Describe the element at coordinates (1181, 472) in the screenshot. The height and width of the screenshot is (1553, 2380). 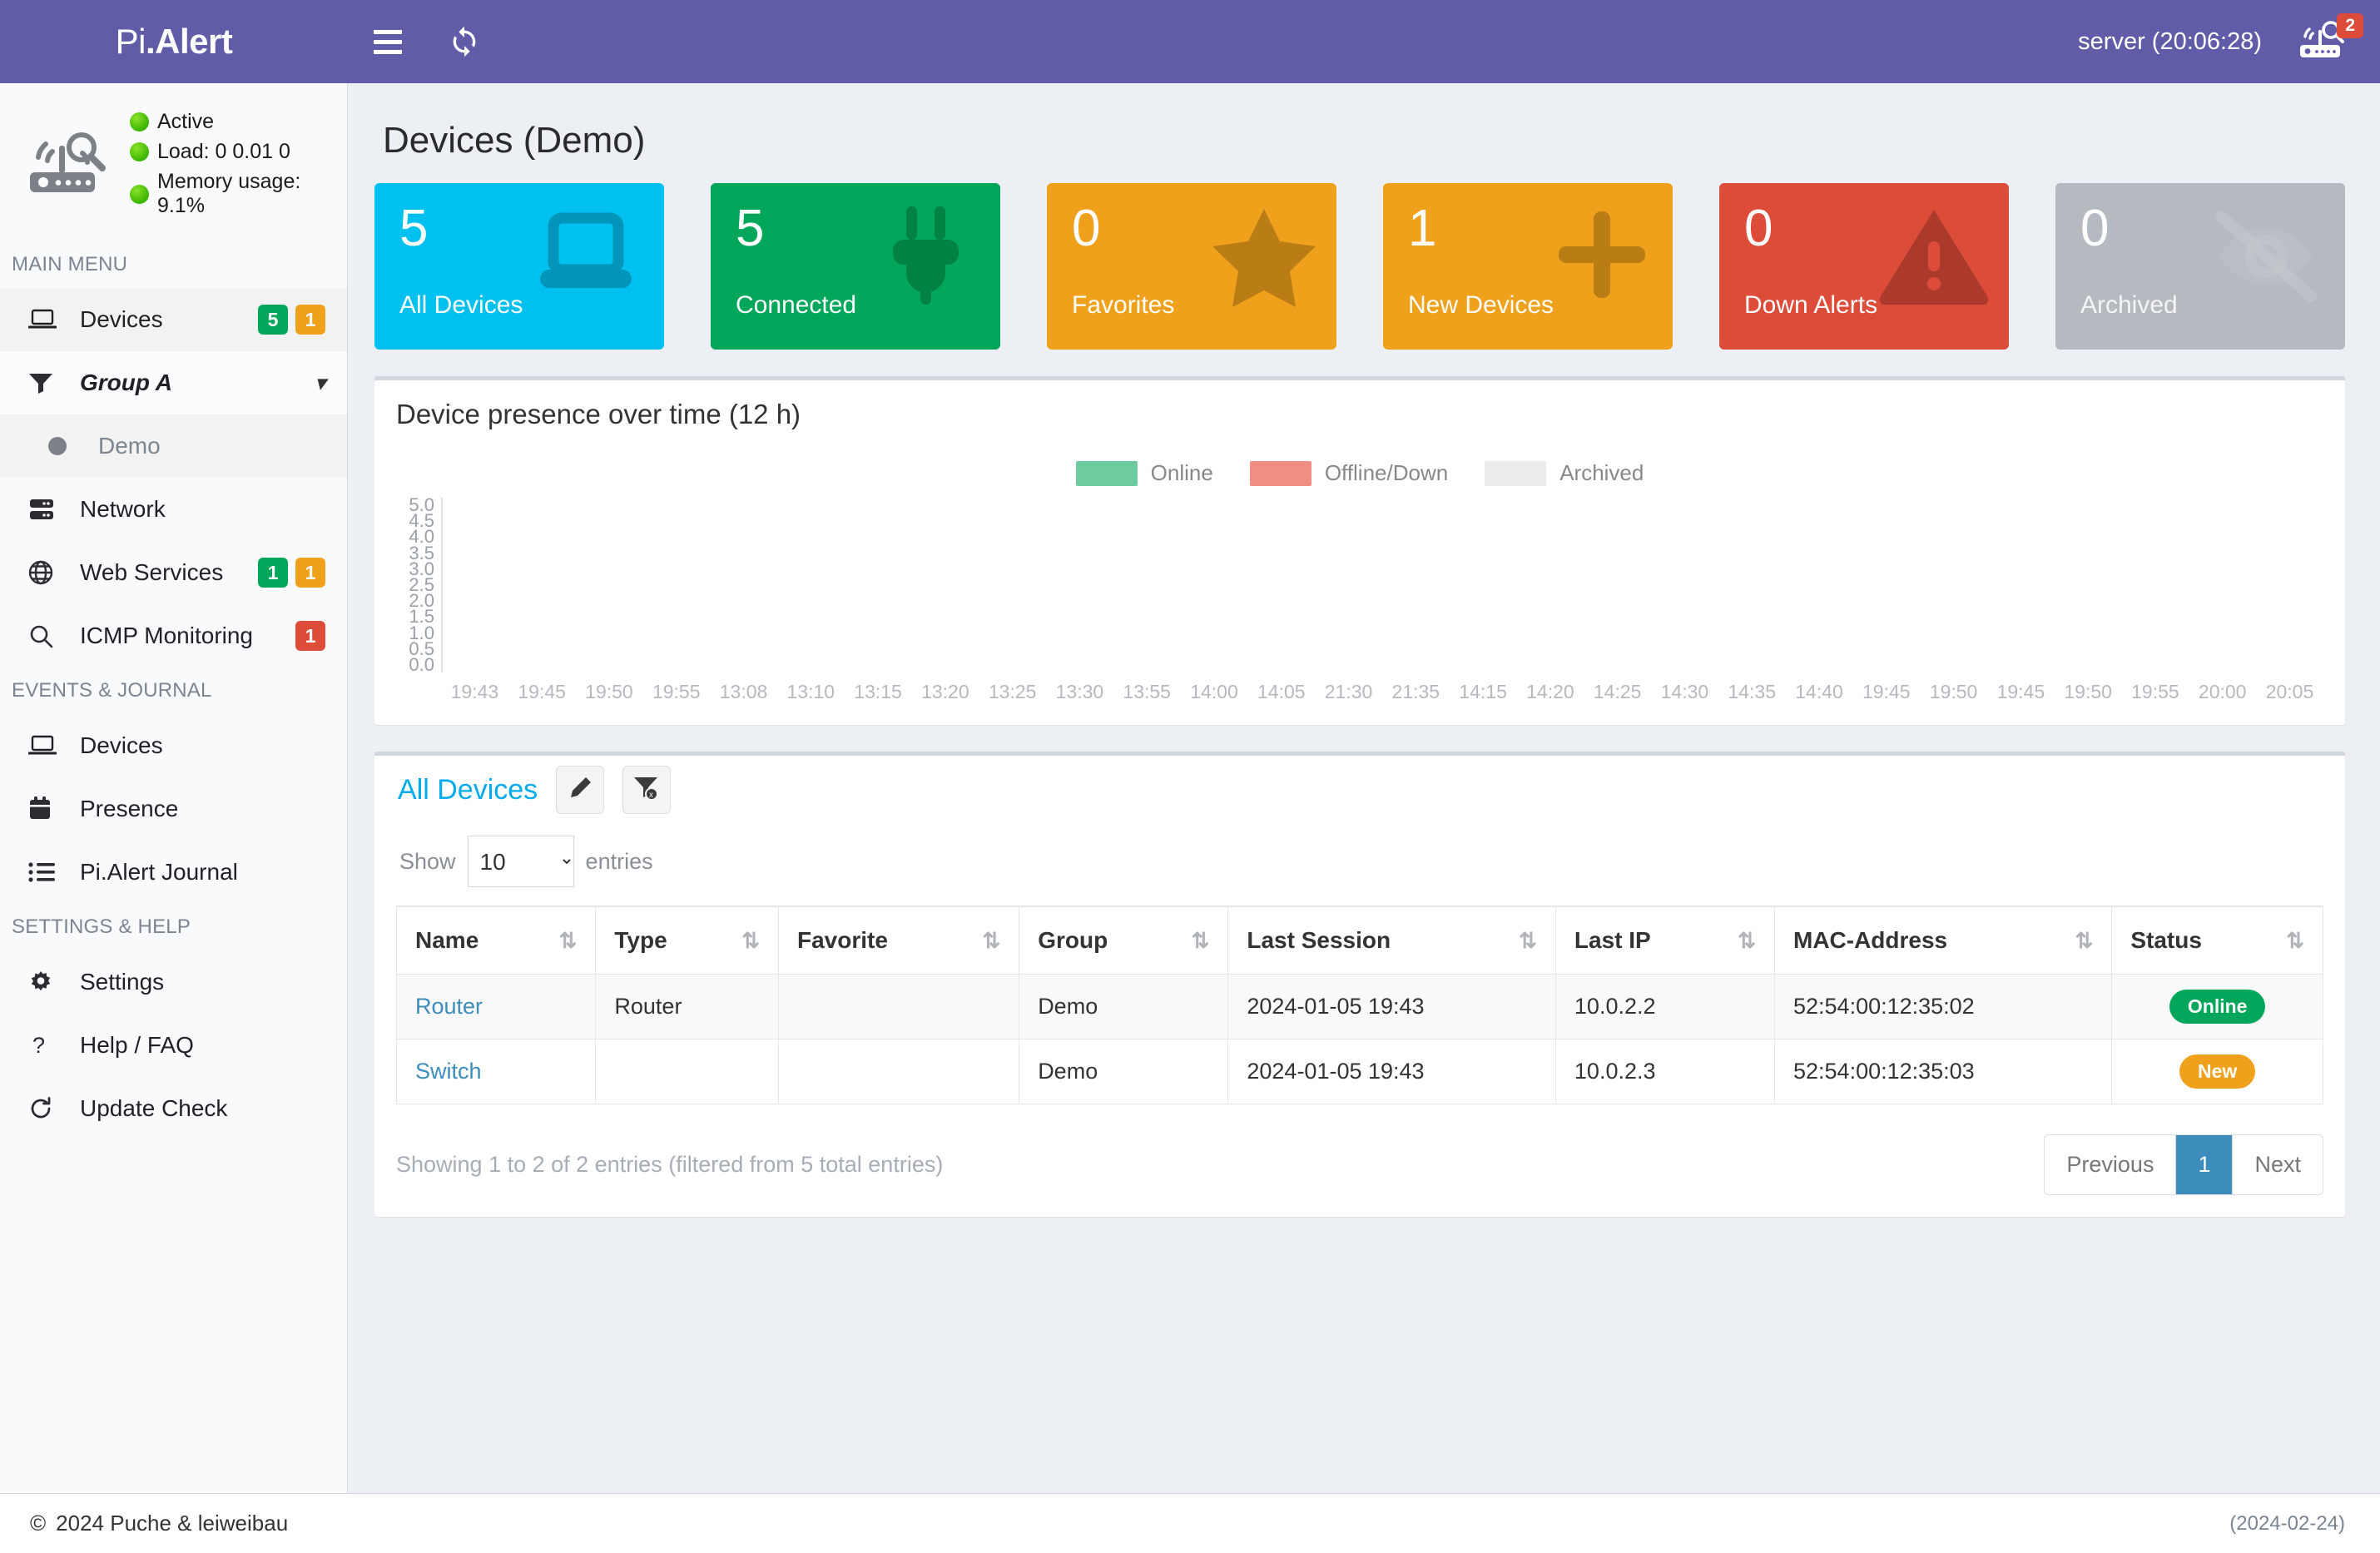
I see `legend-label: Online` at that location.